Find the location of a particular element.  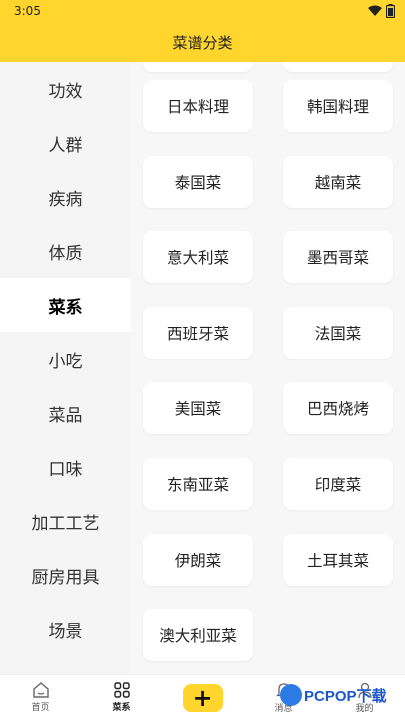

sidebar-item-gongxiao: 功效 is located at coordinates (65, 89).